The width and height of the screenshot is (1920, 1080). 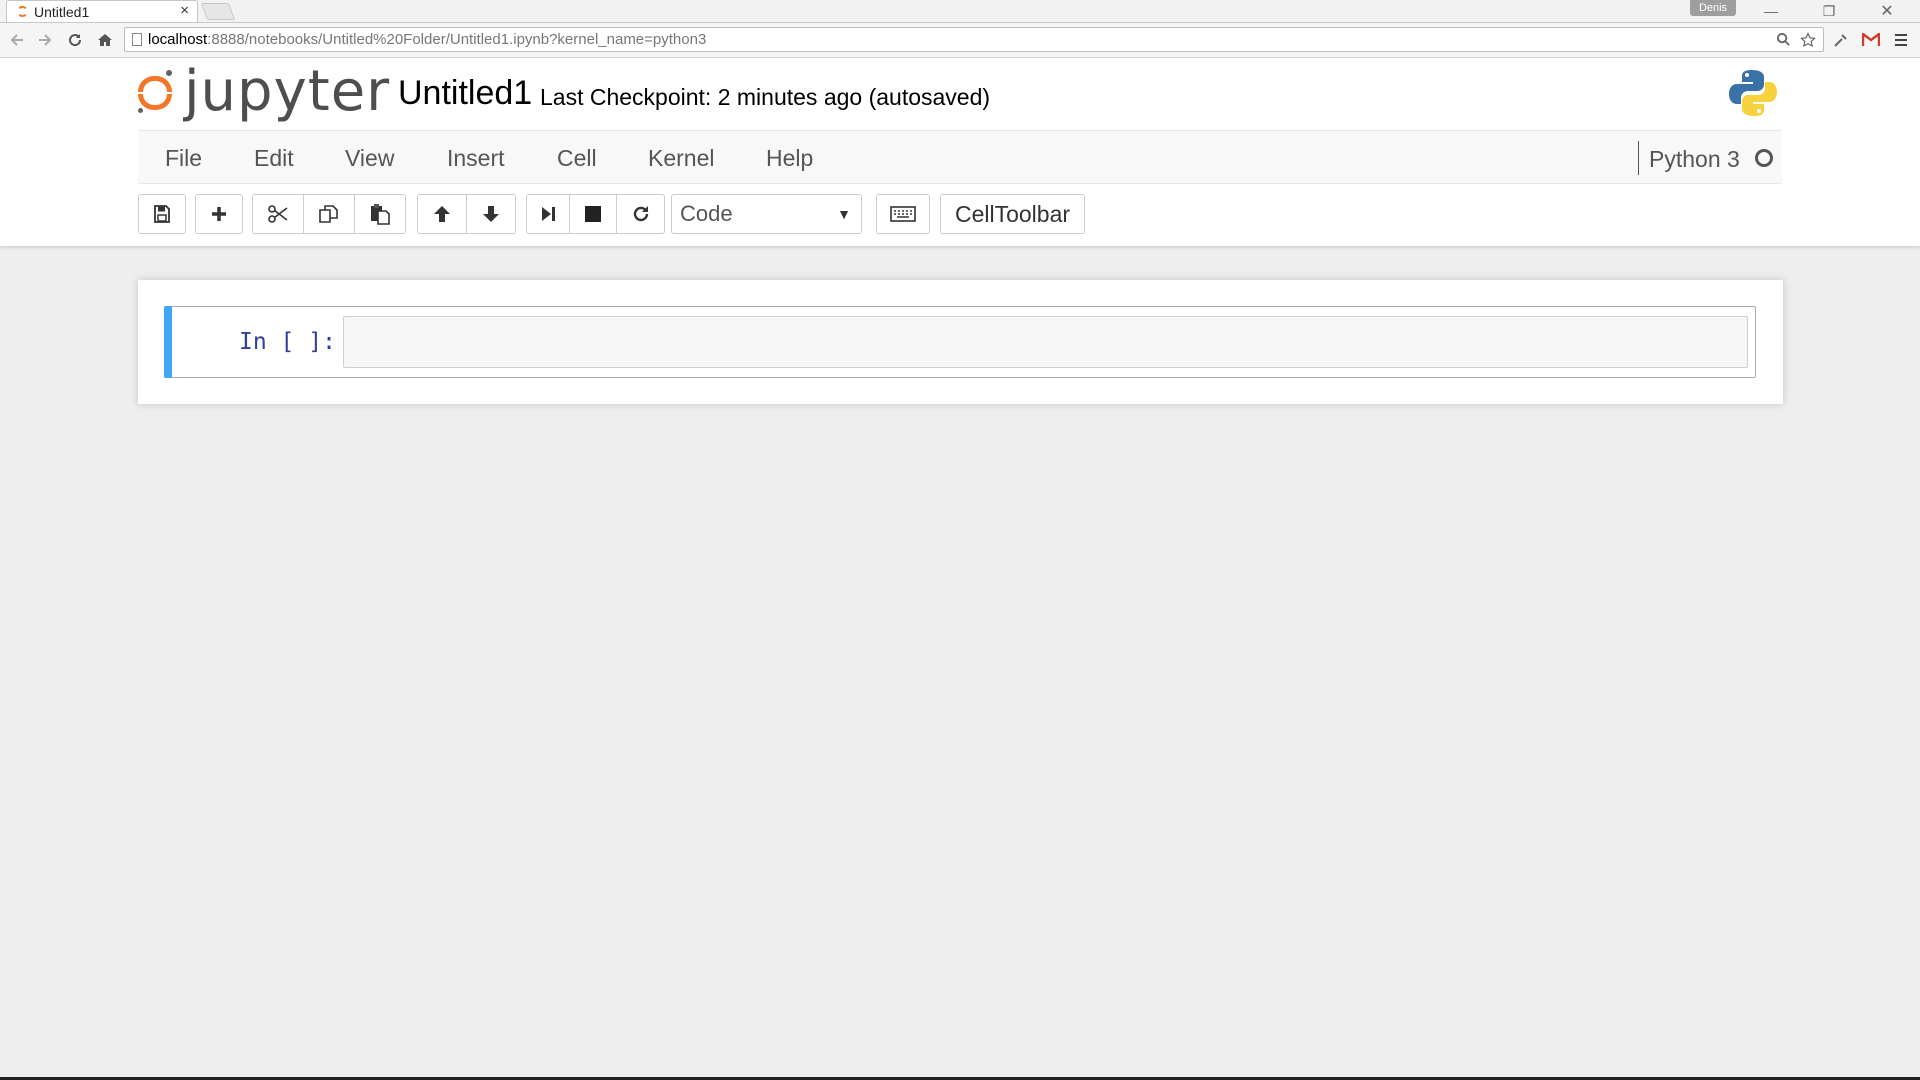 I want to click on interrupt-kernel-button, so click(x=593, y=214).